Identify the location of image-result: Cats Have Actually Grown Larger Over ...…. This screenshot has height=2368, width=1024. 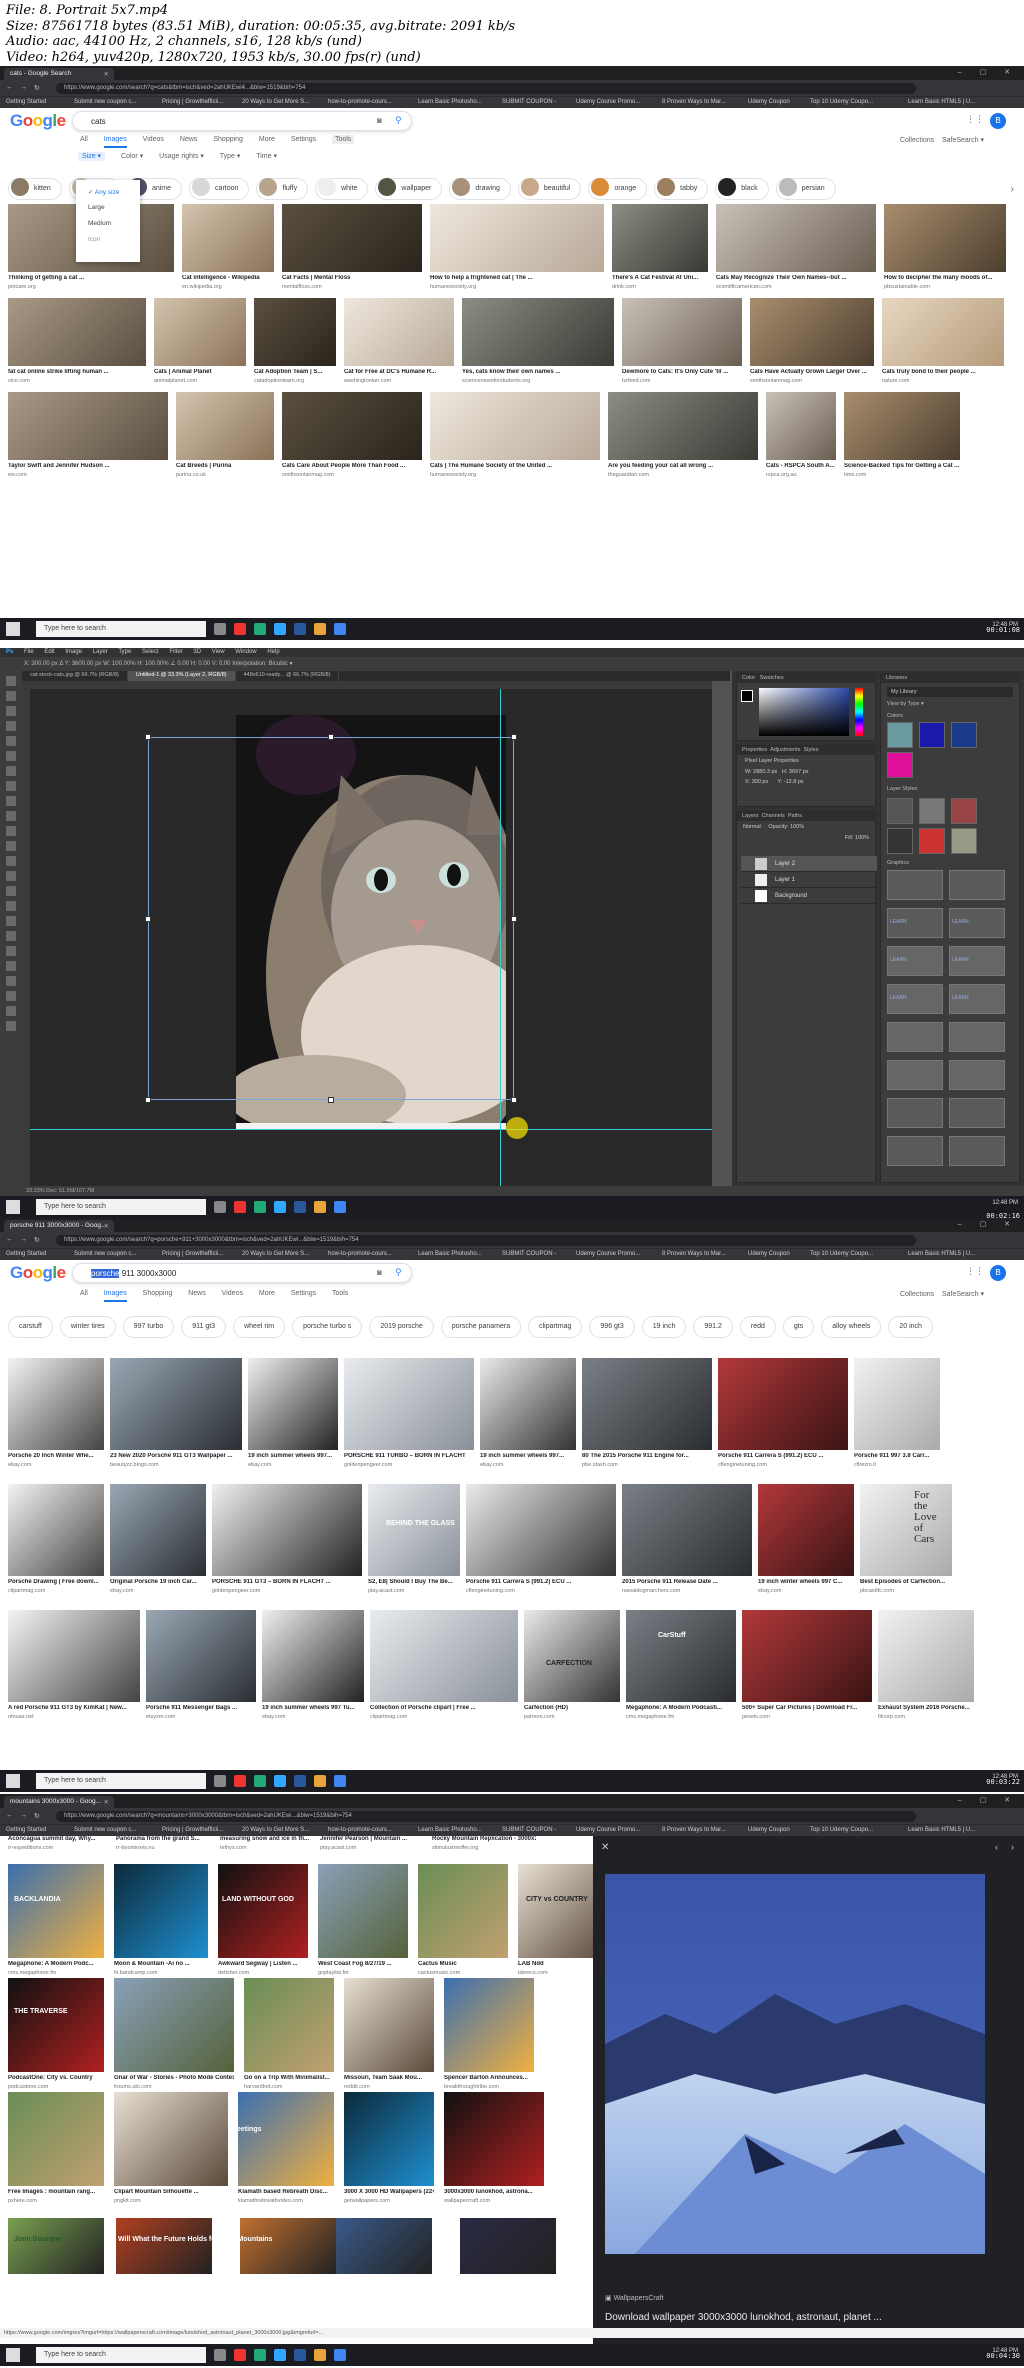
(812, 343).